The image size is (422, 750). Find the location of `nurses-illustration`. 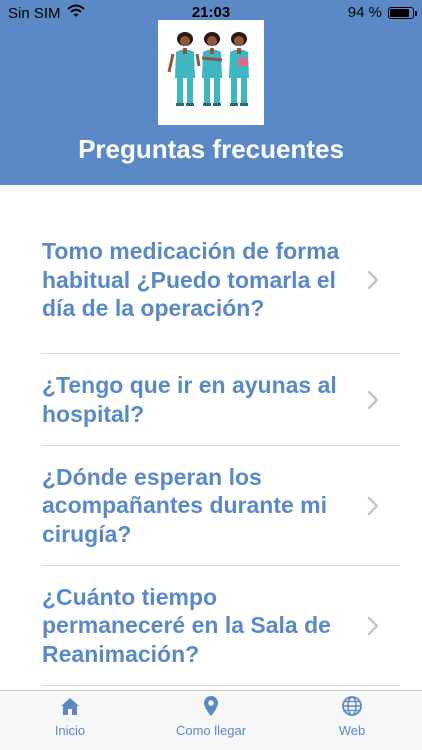

nurses-illustration is located at coordinates (211, 72).